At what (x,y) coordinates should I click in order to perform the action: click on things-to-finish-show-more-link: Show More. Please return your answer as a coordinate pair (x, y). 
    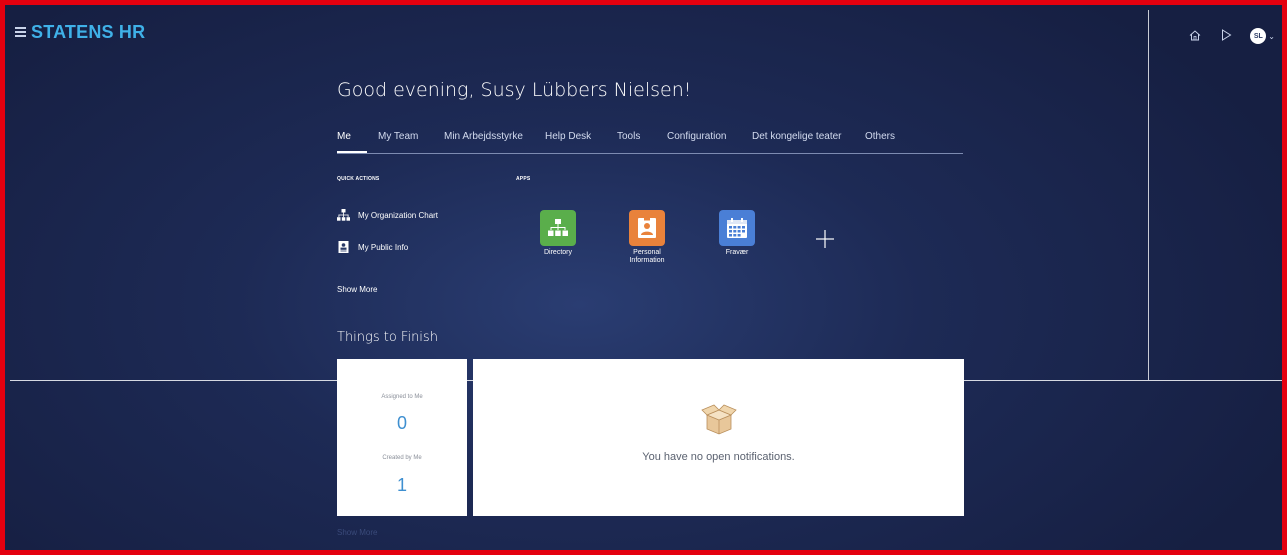
    Looking at the image, I should click on (357, 532).